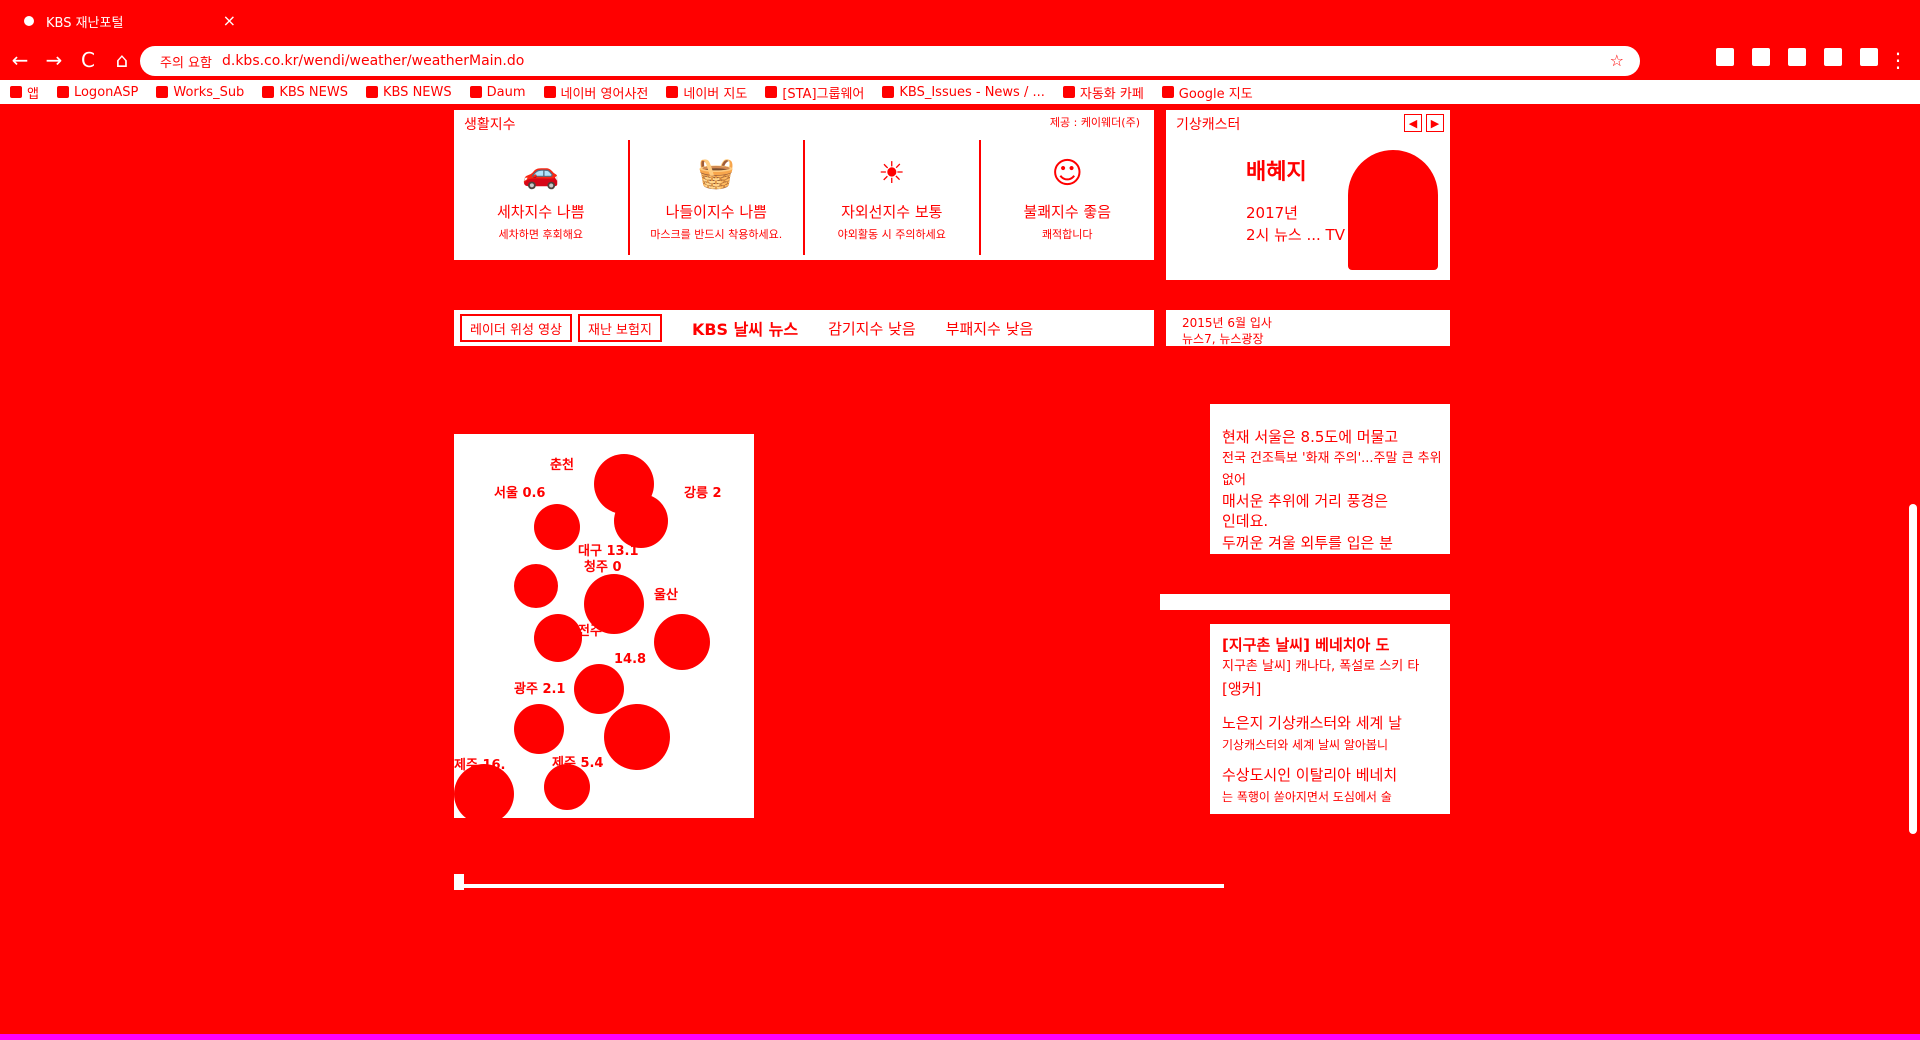  Describe the element at coordinates (33, 94) in the screenshot. I see `bookmark-label: 앱` at that location.